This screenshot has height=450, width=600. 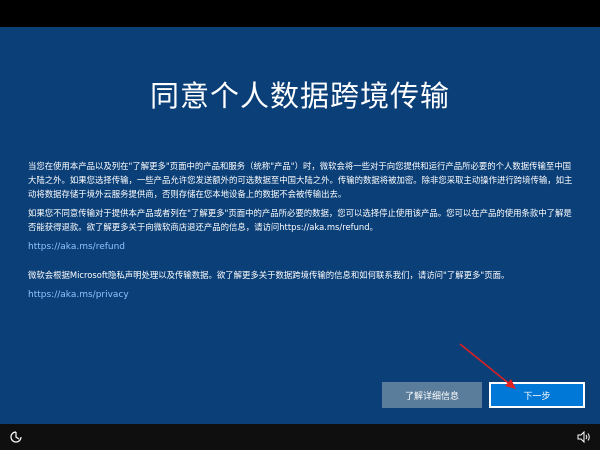 I want to click on page-title: 同意个人数据跨境传输, so click(x=299, y=96).